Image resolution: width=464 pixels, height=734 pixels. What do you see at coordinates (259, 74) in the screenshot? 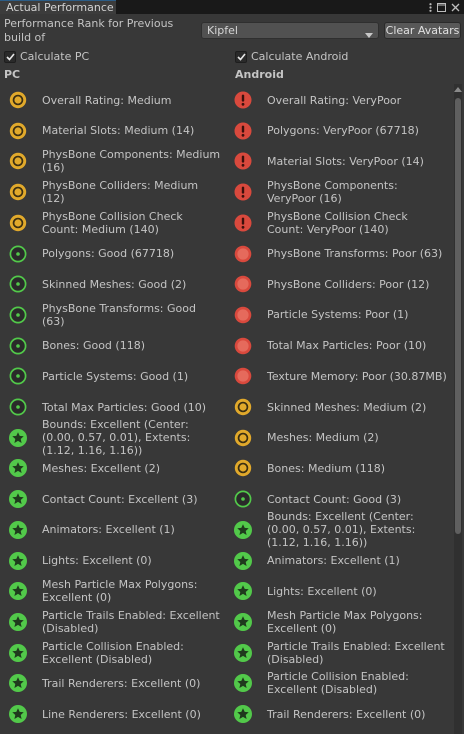
I see `android-column-header: Android` at bounding box center [259, 74].